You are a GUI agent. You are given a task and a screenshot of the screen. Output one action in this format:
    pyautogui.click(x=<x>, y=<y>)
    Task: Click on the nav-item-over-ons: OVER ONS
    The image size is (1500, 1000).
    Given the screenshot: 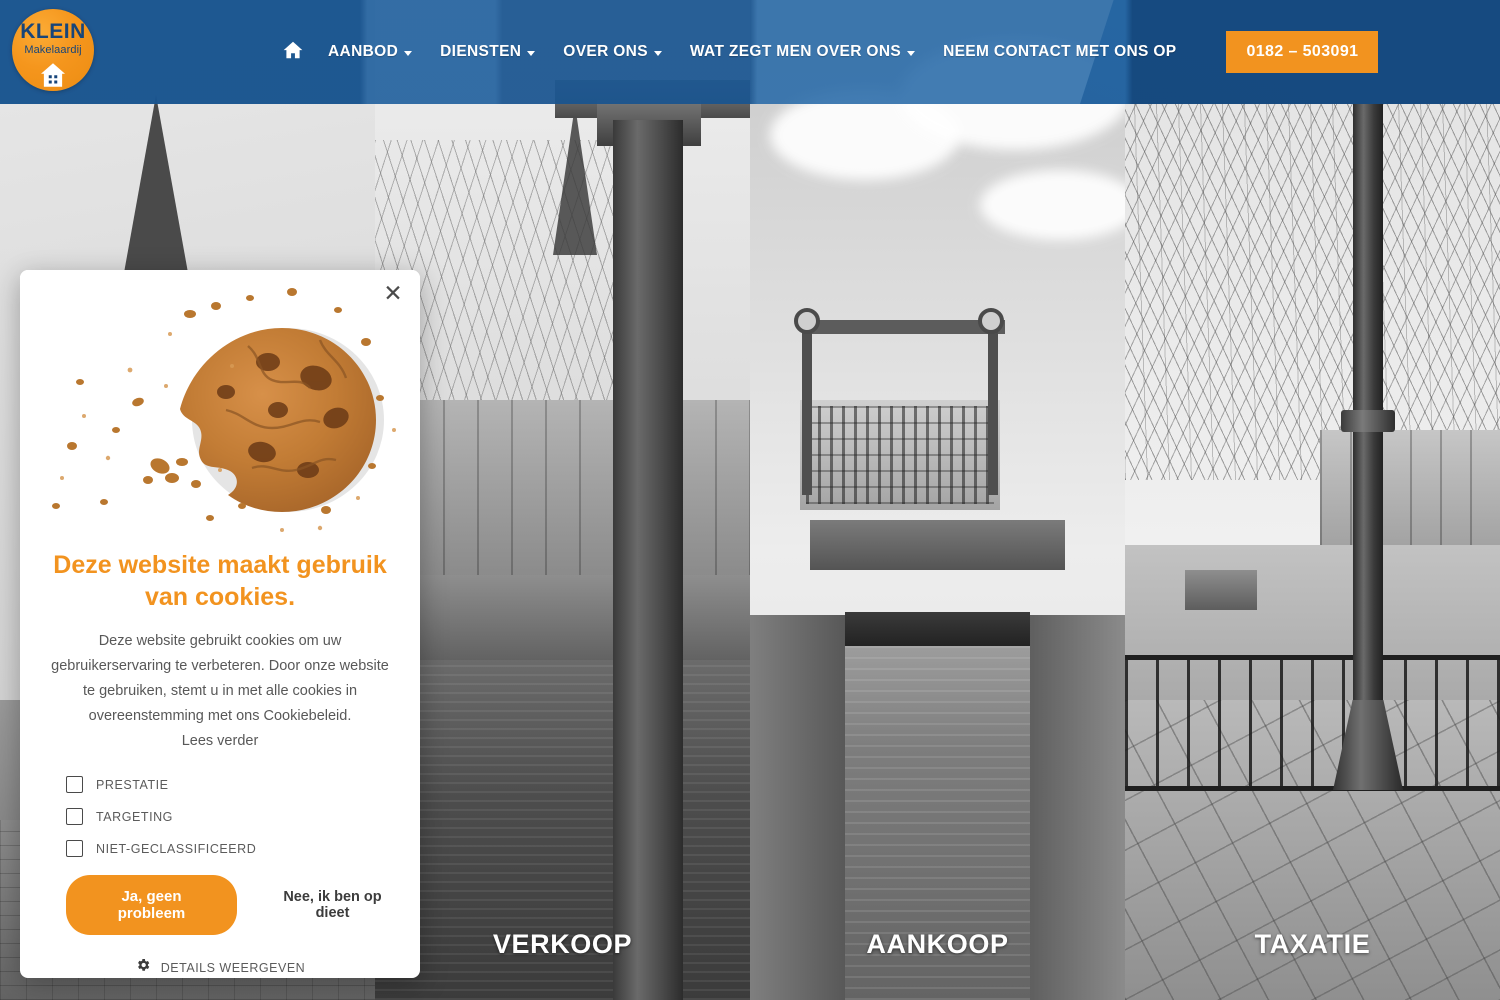 What is the action you would take?
    pyautogui.click(x=612, y=52)
    